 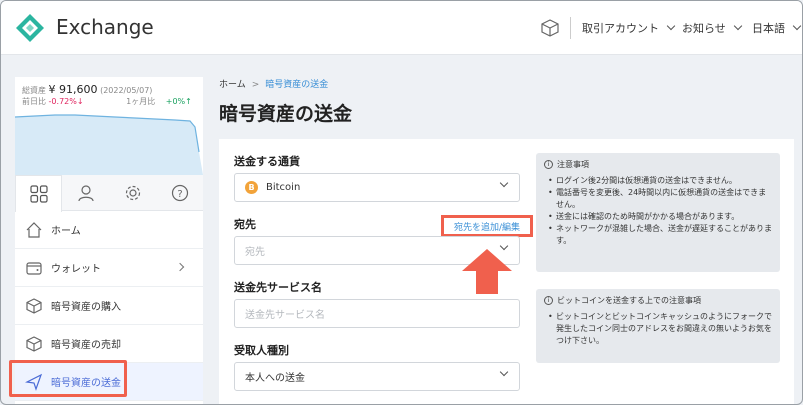 What do you see at coordinates (245, 224) in the screenshot?
I see `destination-label: 宛先` at bounding box center [245, 224].